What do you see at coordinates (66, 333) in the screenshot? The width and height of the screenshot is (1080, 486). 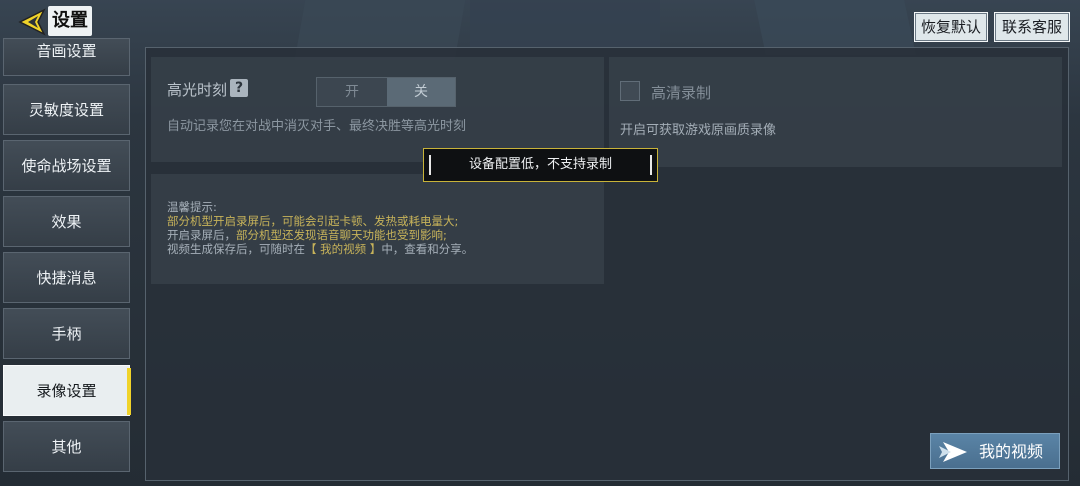 I see `sidebar-item-controller: 手柄` at bounding box center [66, 333].